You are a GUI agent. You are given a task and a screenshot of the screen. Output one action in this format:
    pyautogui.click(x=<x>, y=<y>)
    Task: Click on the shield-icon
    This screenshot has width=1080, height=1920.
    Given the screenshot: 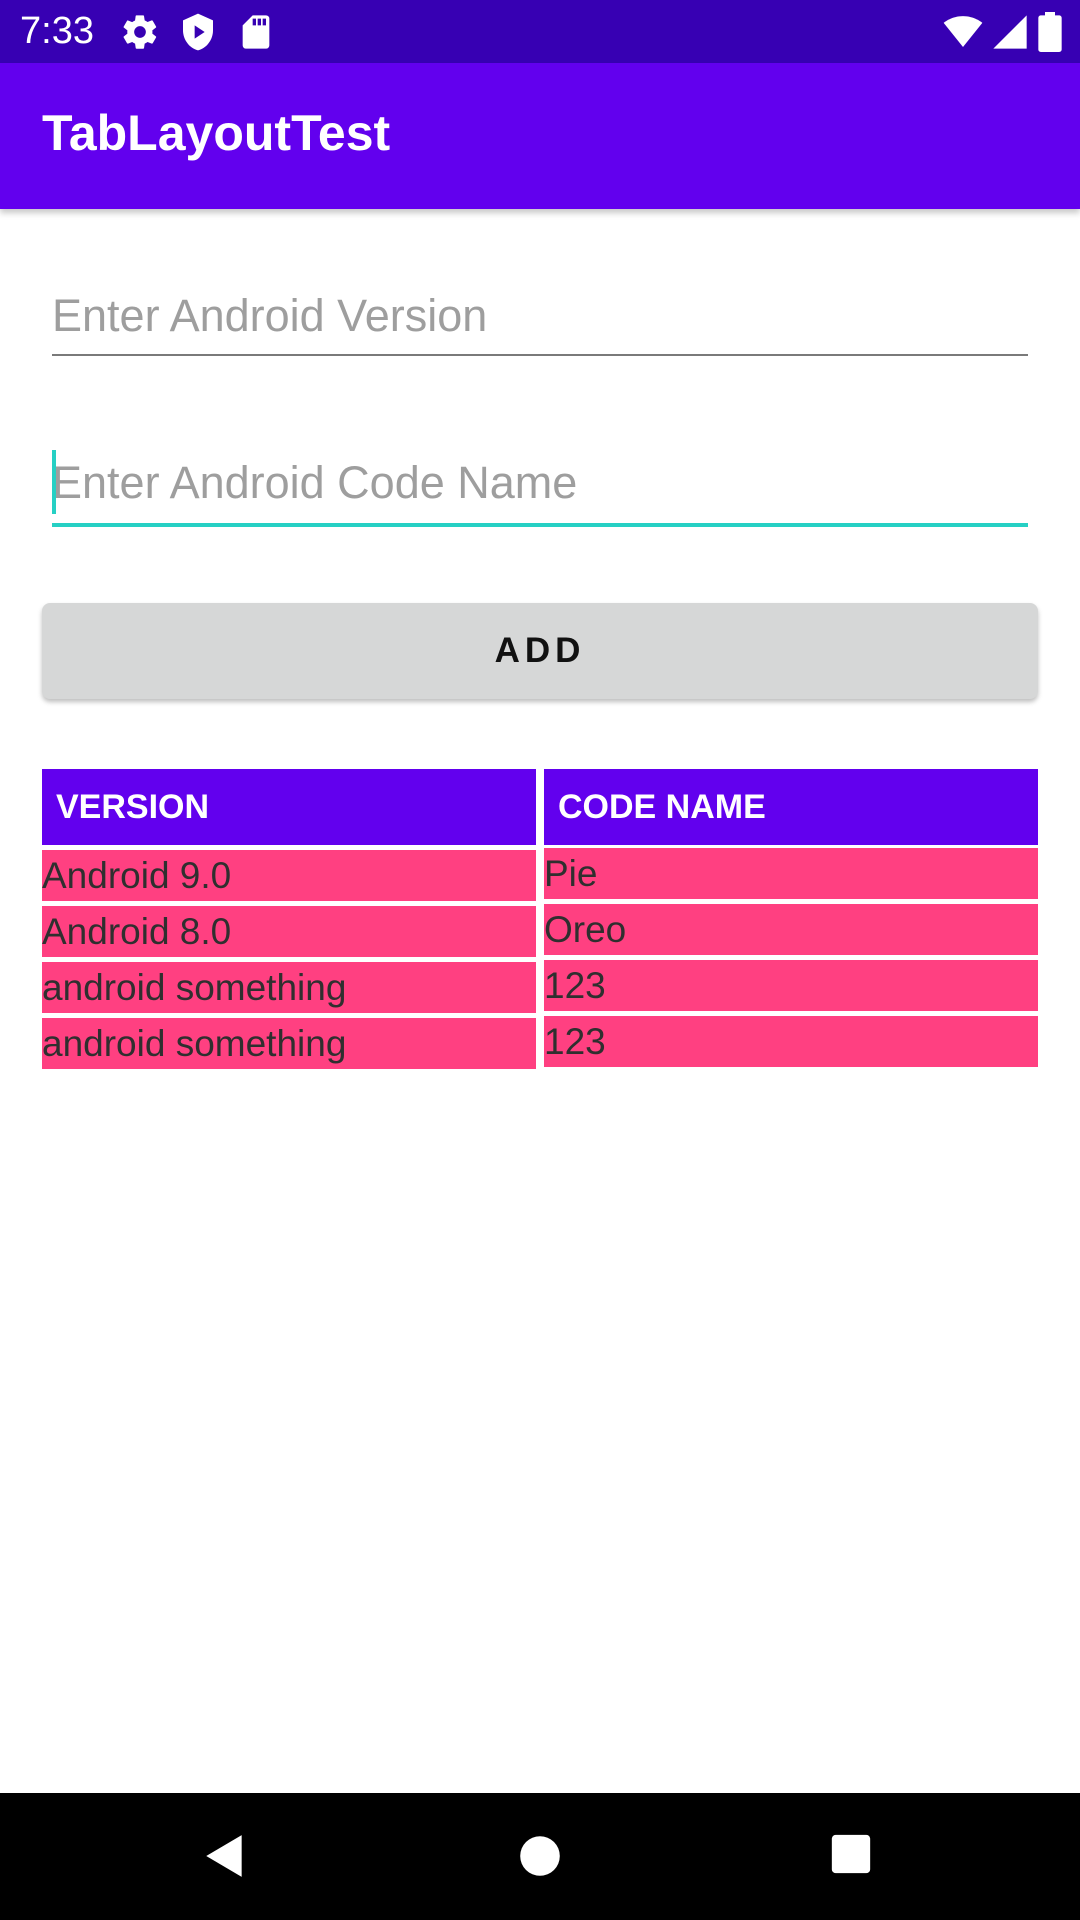 What is the action you would take?
    pyautogui.click(x=198, y=32)
    